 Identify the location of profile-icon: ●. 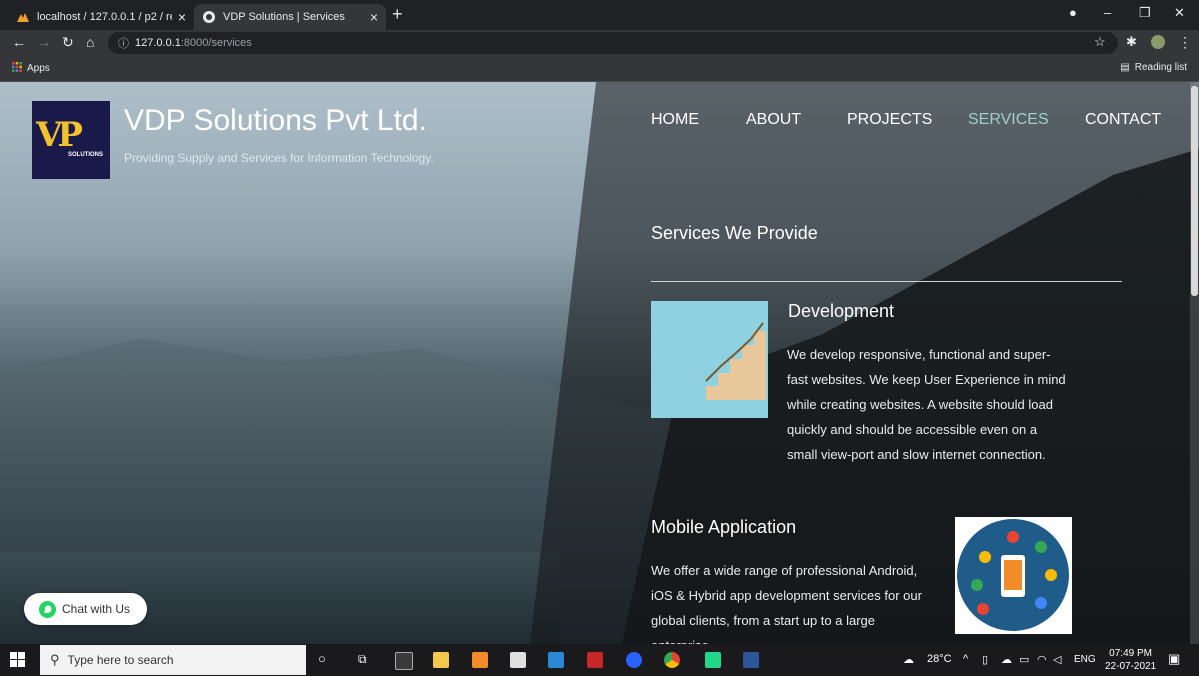
(1073, 12).